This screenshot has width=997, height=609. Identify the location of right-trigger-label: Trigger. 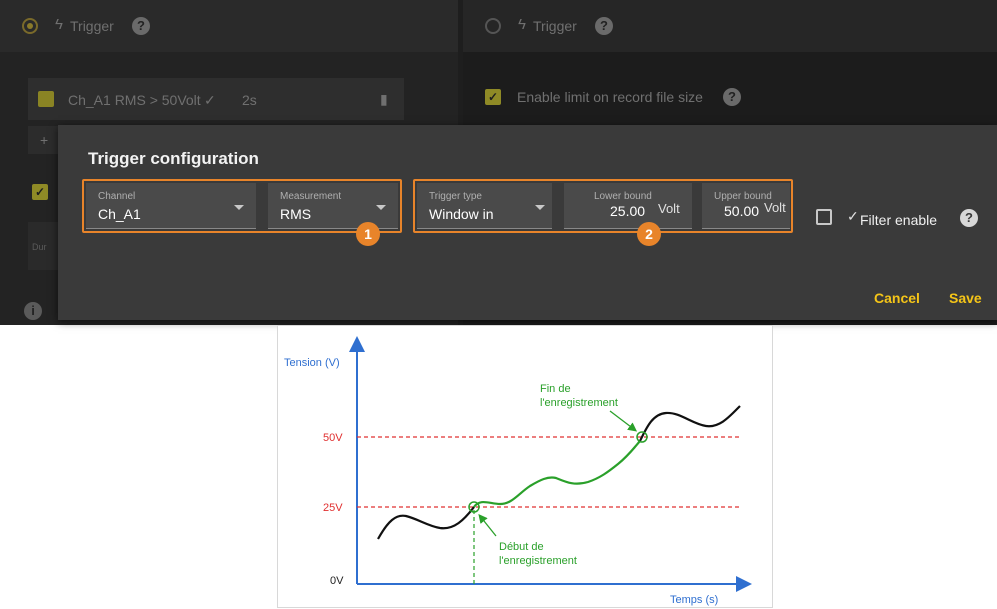
(555, 26).